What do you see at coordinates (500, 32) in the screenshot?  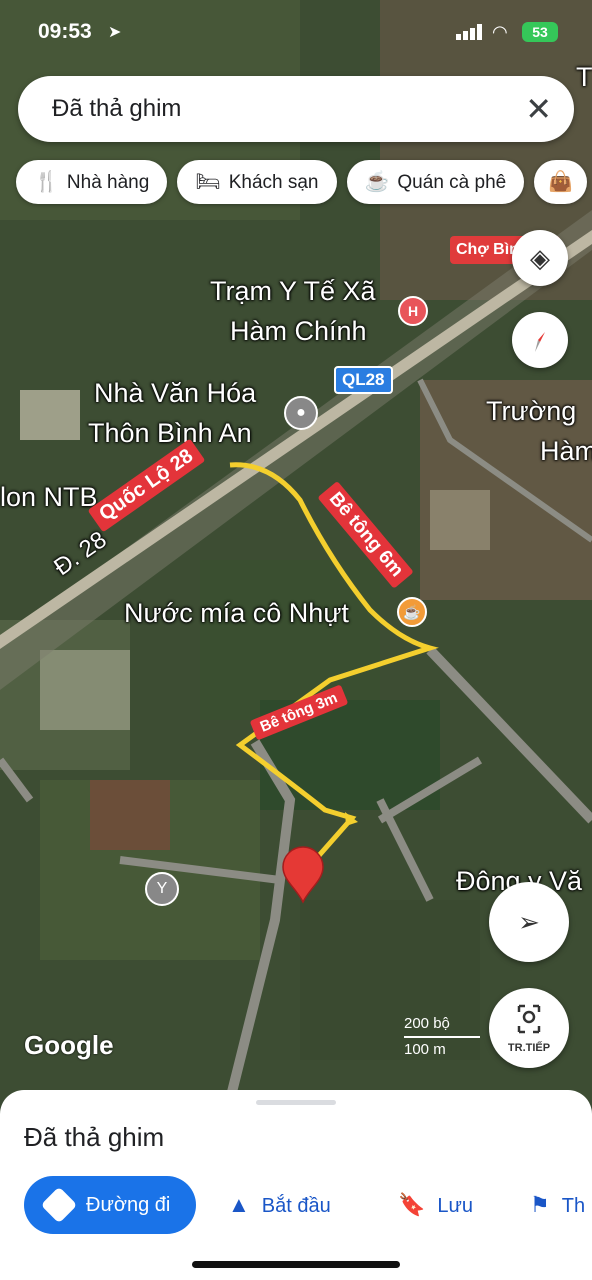 I see `wifi-icon: ◠` at bounding box center [500, 32].